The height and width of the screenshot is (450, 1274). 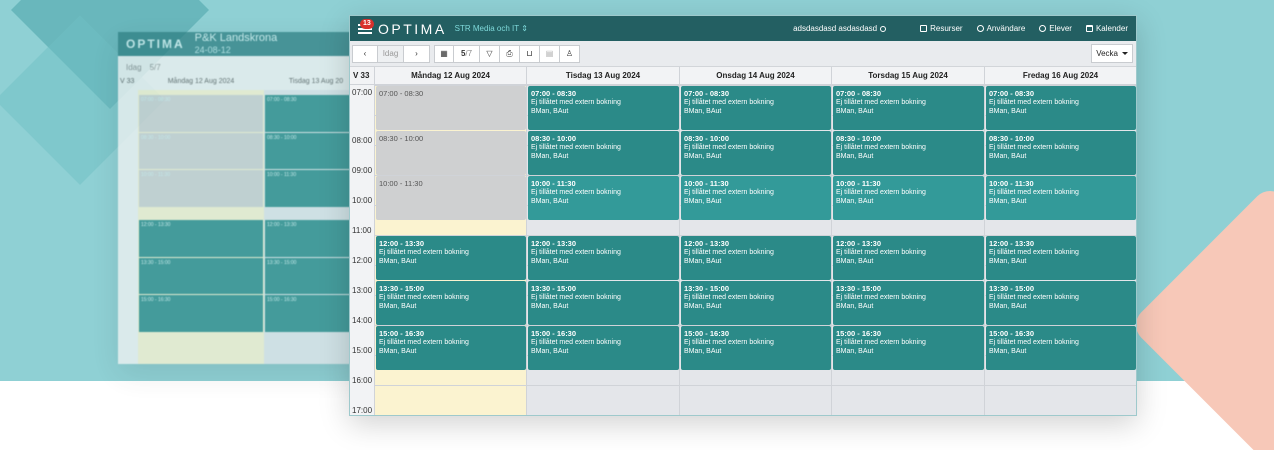 I want to click on next-button: ›, so click(x=417, y=53).